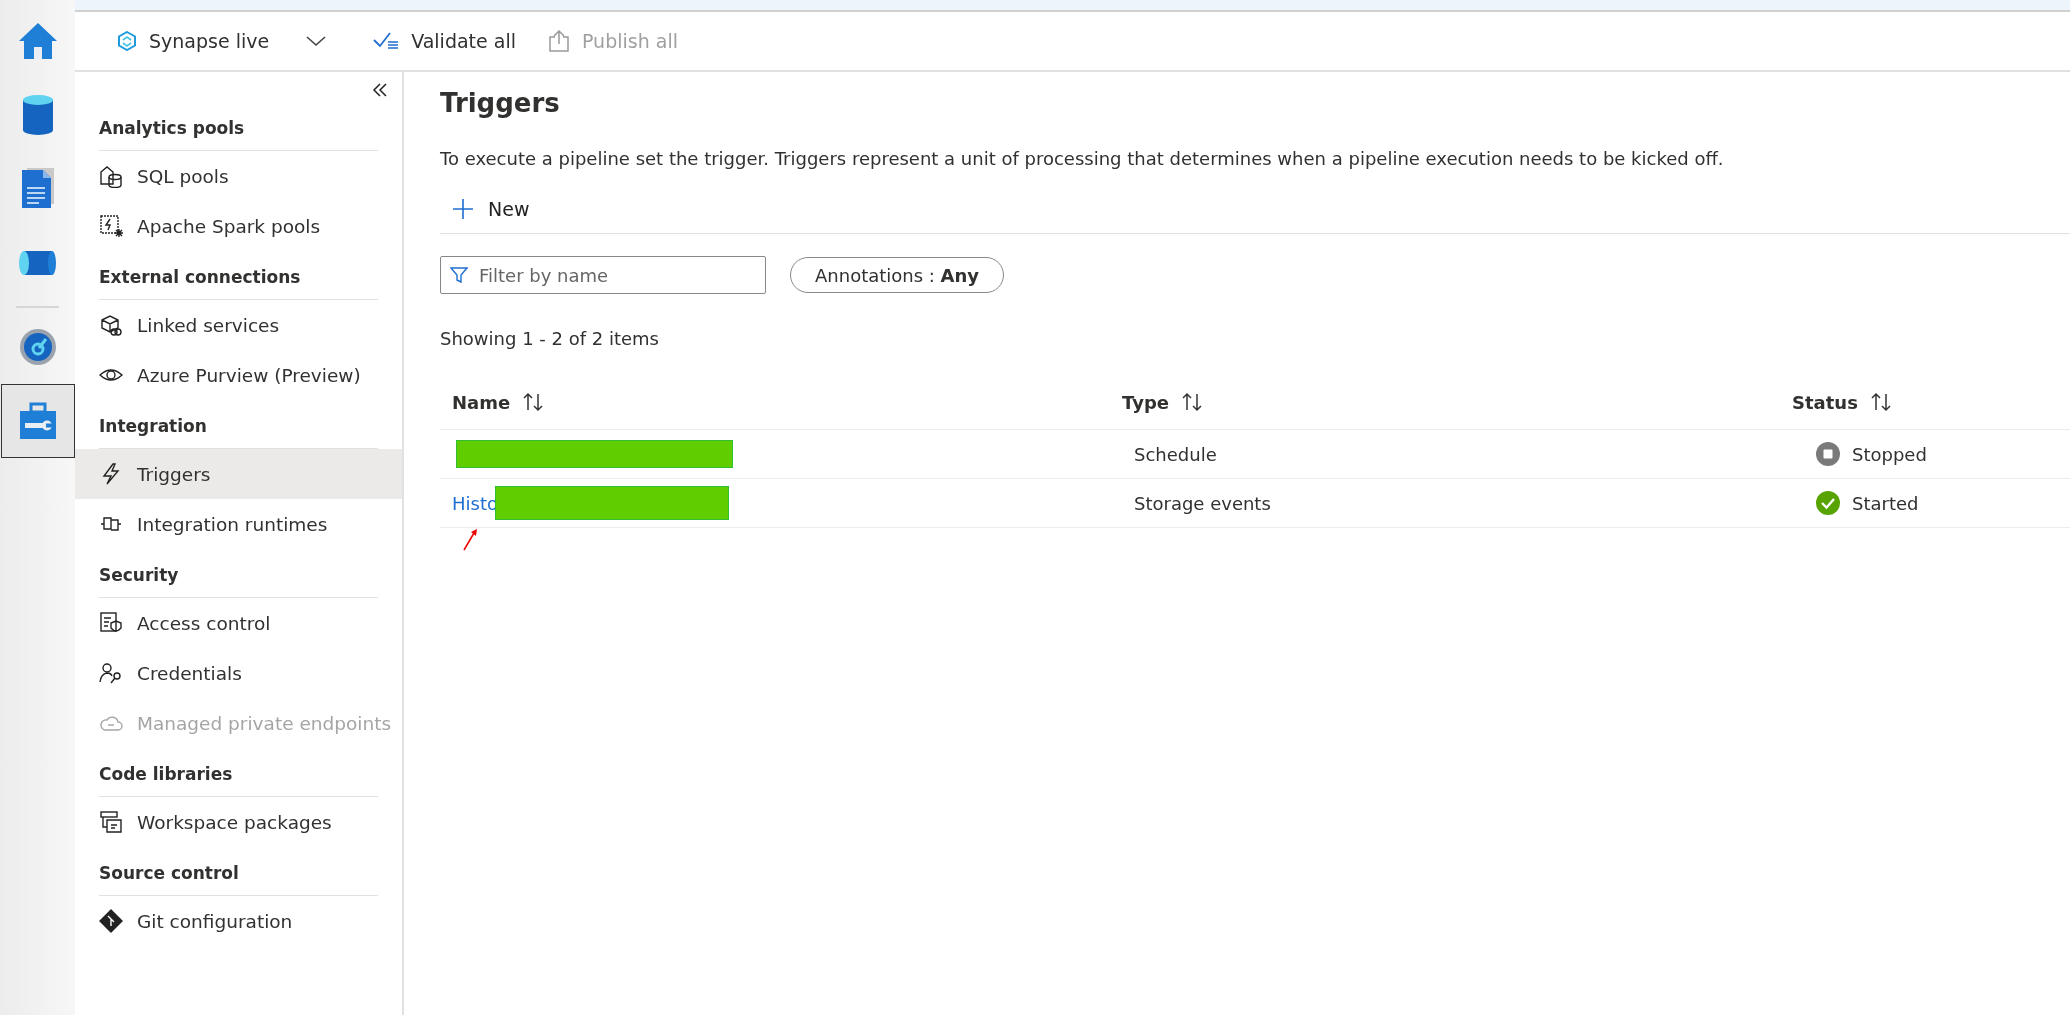 Image resolution: width=2070 pixels, height=1015 pixels. I want to click on checklist-icon, so click(386, 41).